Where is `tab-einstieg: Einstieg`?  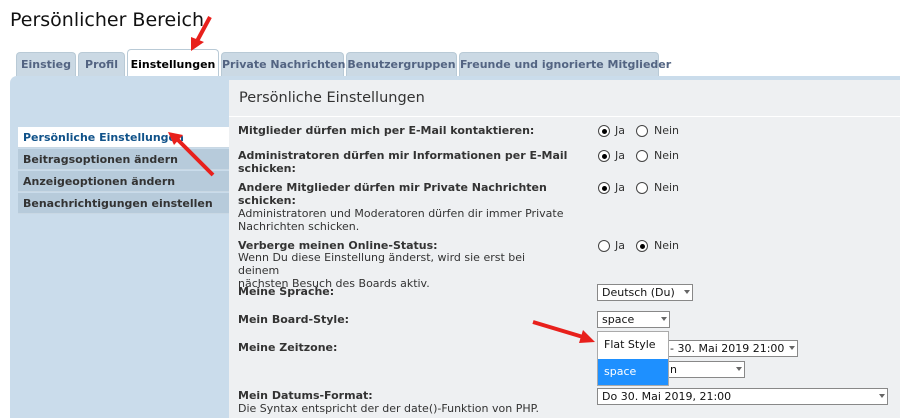
tab-einstieg: Einstieg is located at coordinates (46, 64).